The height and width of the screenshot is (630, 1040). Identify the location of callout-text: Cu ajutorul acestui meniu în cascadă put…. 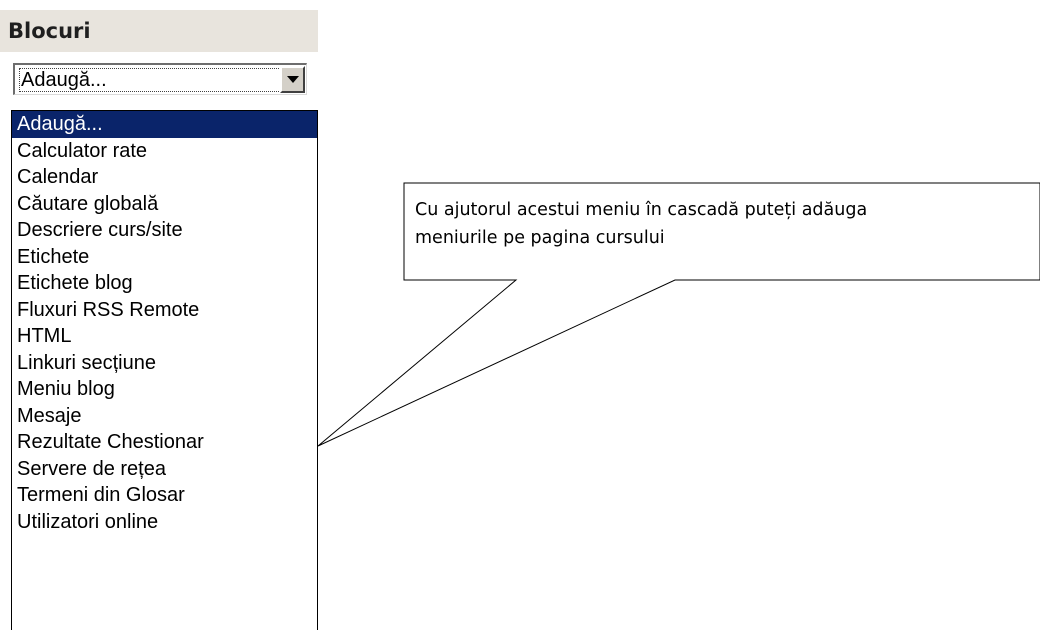
(705, 224).